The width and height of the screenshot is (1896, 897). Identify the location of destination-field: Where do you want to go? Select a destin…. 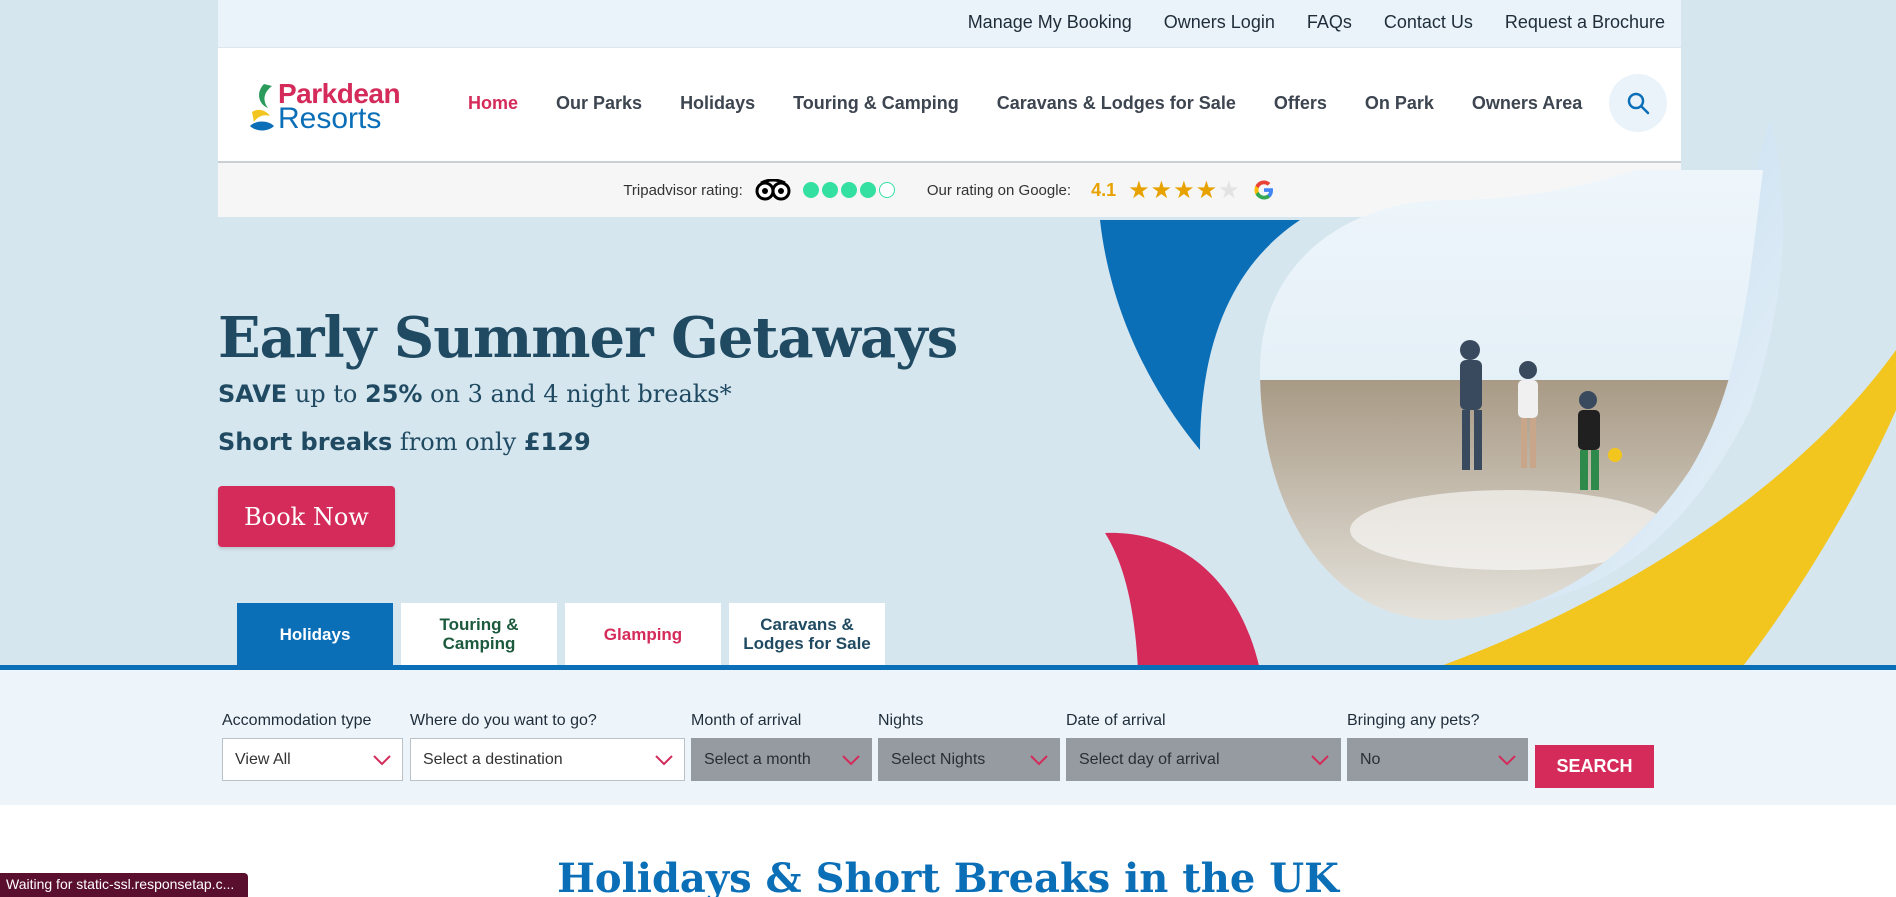
(547, 746).